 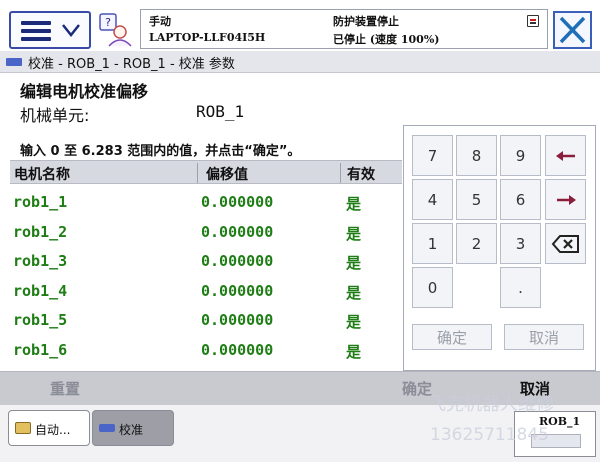 I want to click on arrow-left-icon, so click(x=565, y=155).